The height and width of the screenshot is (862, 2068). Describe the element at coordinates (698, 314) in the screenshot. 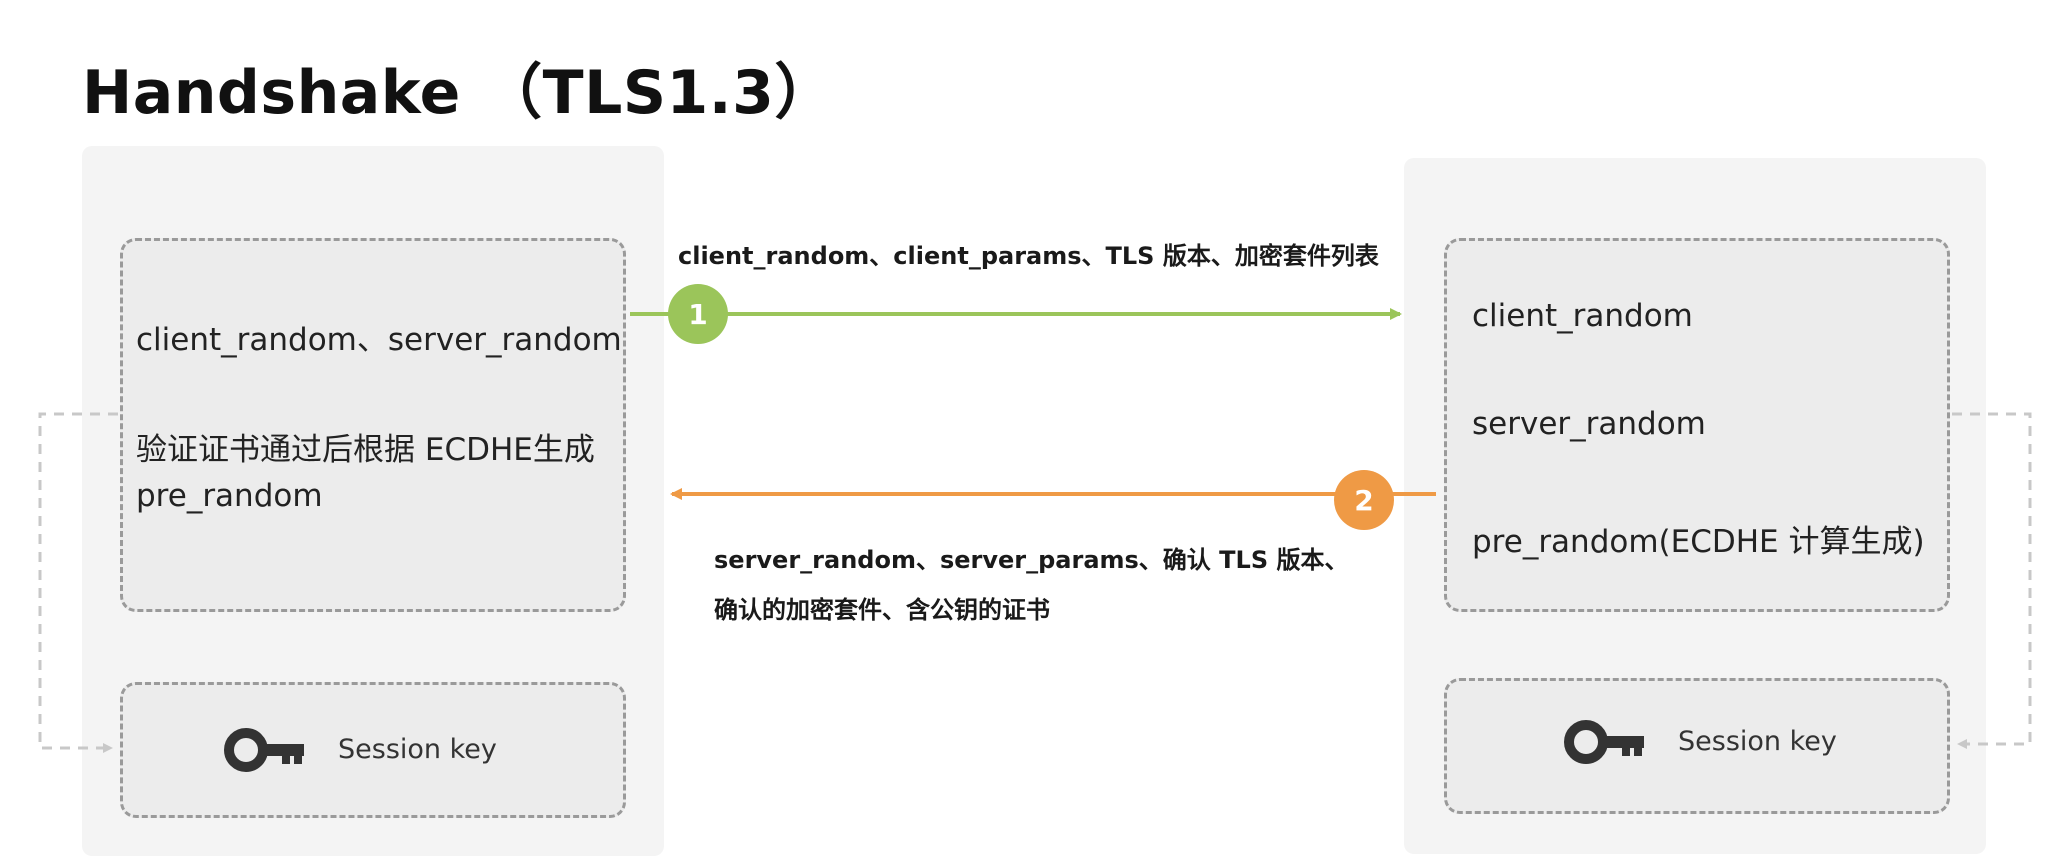

I see `step-1-badge: 1` at that location.